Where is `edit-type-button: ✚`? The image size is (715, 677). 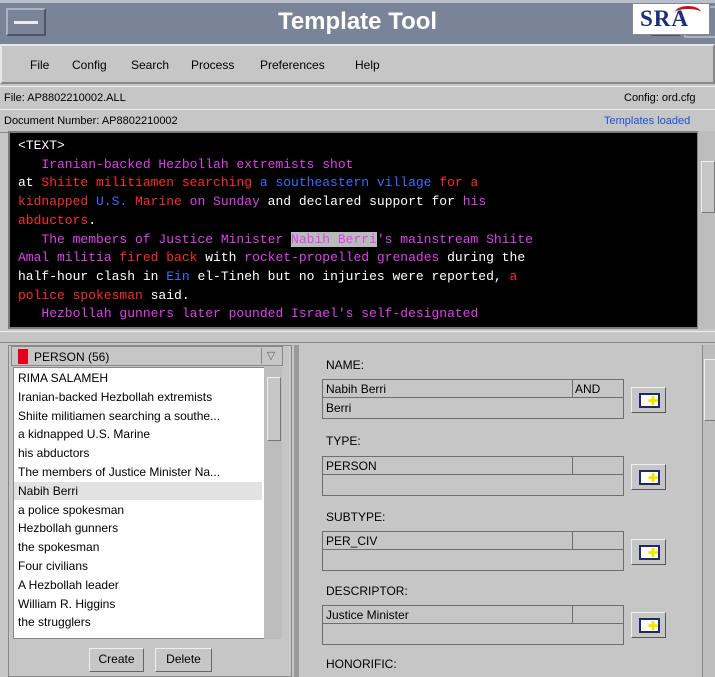 edit-type-button: ✚ is located at coordinates (648, 477).